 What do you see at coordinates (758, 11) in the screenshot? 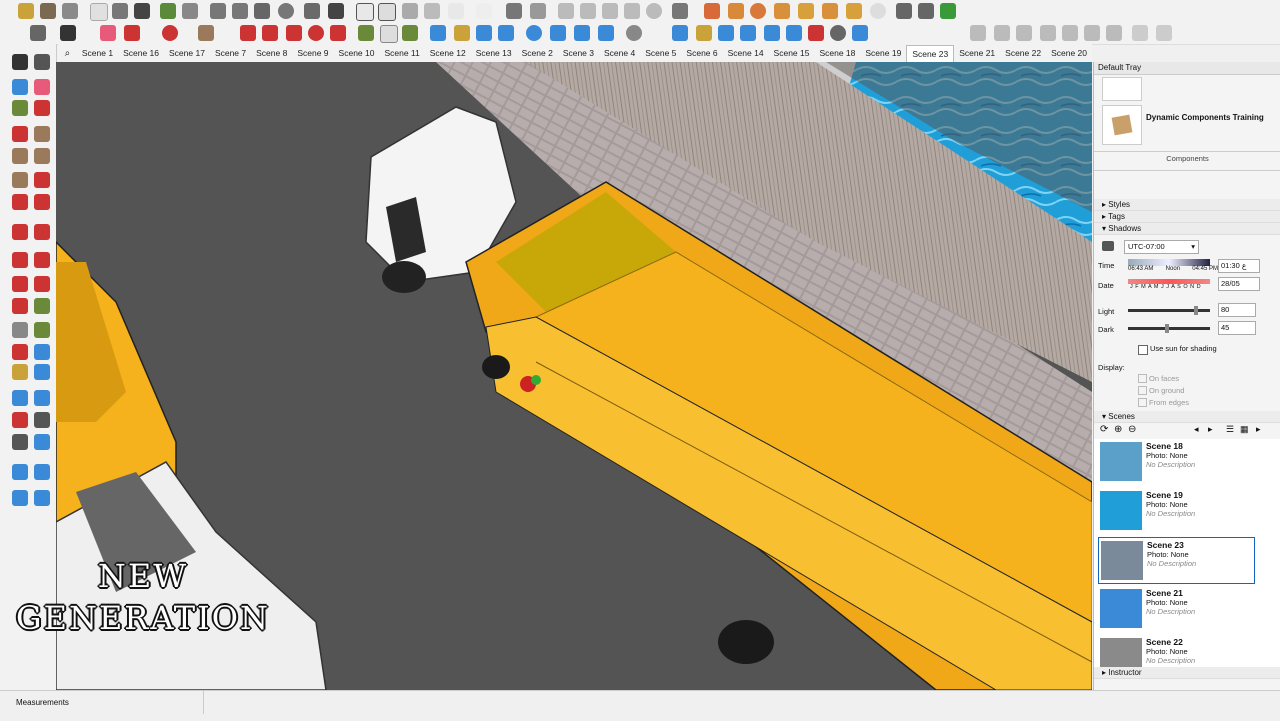
I see `subtract-icon` at bounding box center [758, 11].